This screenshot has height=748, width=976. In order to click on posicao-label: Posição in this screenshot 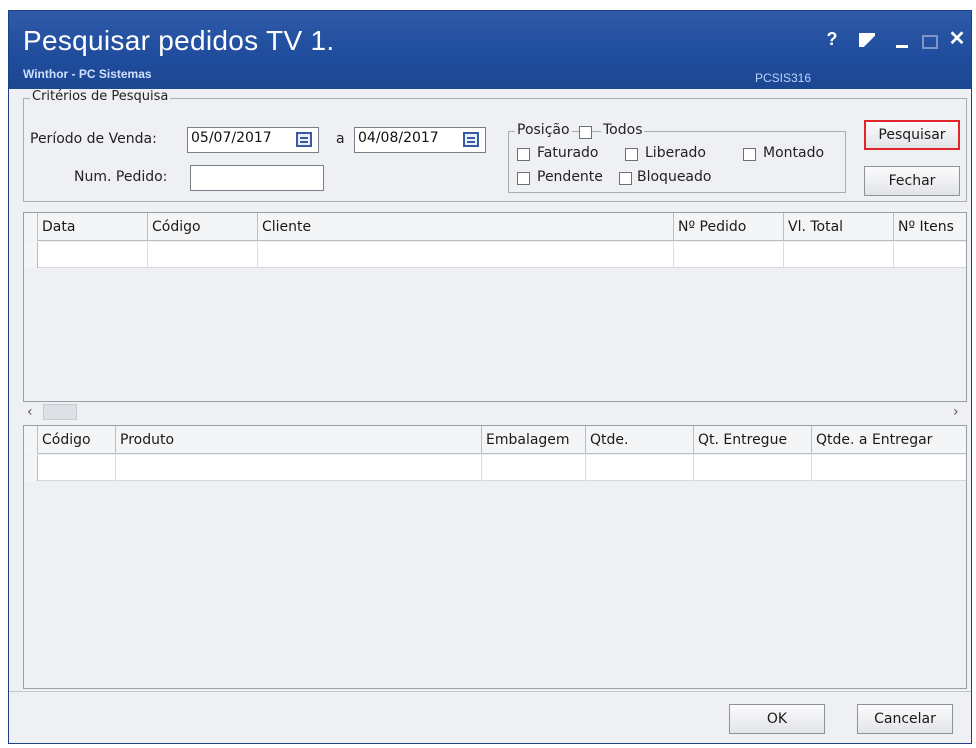, I will do `click(543, 130)`.